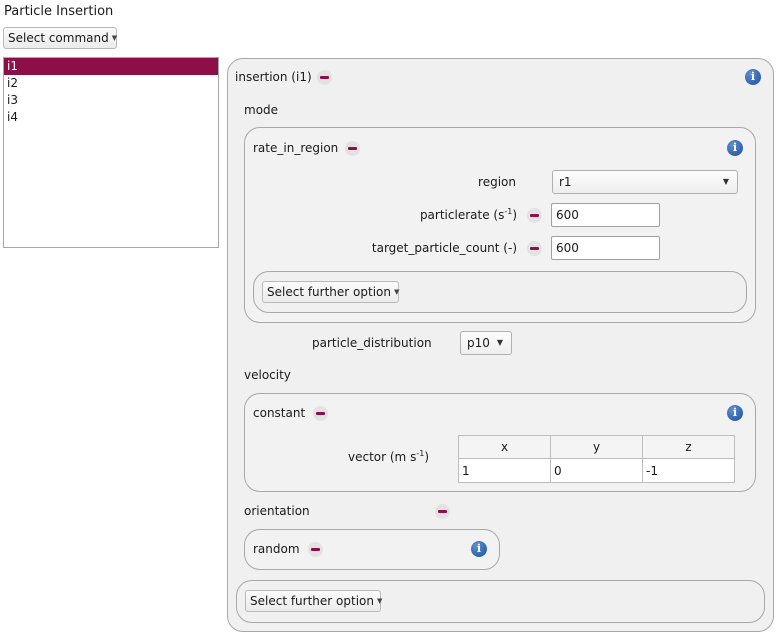 This screenshot has height=636, width=779. I want to click on vector-cell-z: -1, so click(688, 470).